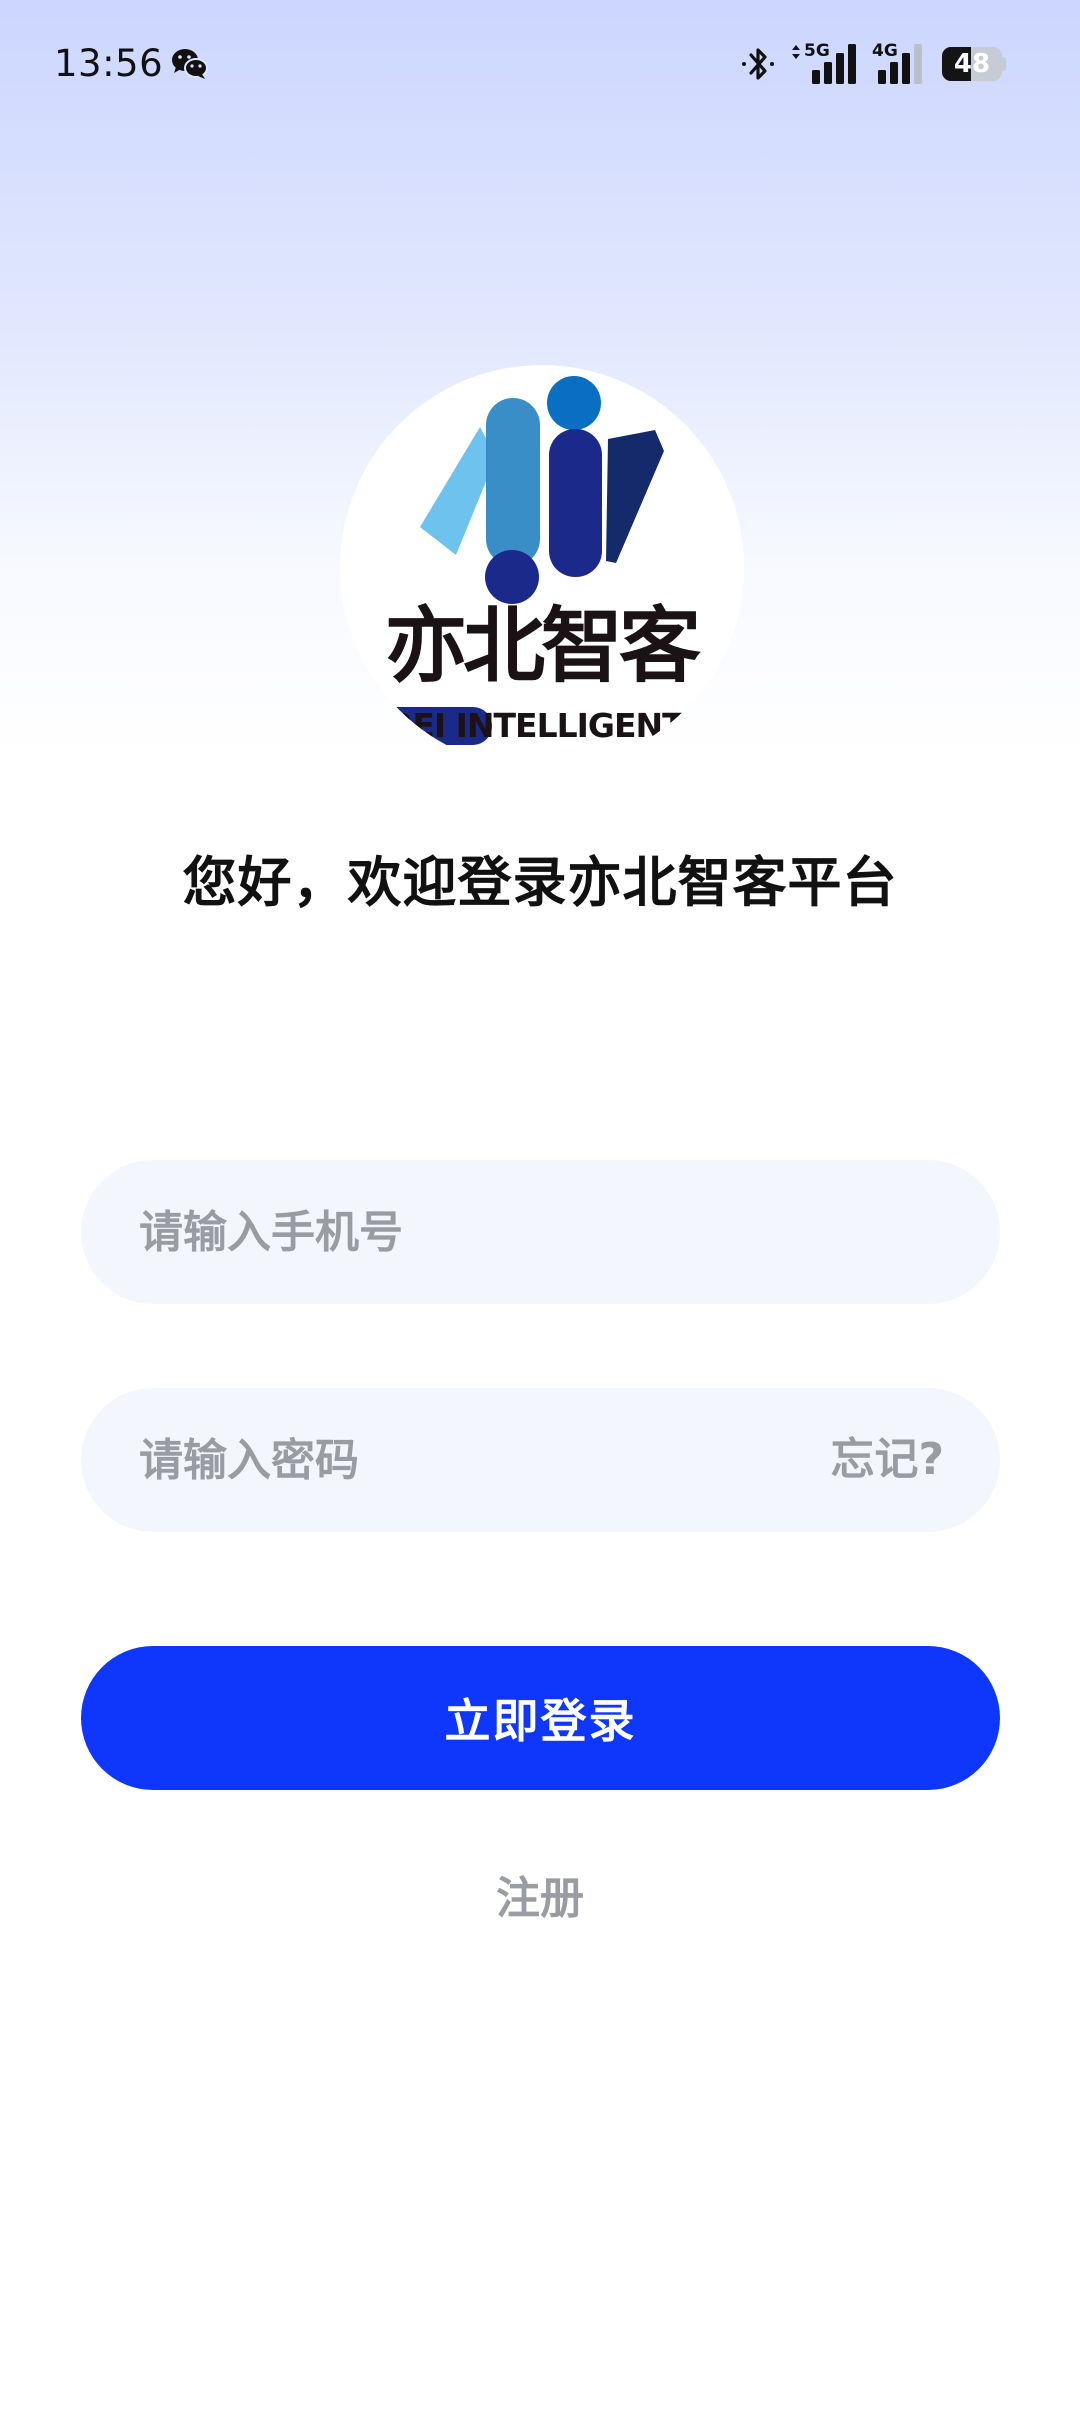  I want to click on status-bar: 13:56 5G 4G 48, so click(540, 65).